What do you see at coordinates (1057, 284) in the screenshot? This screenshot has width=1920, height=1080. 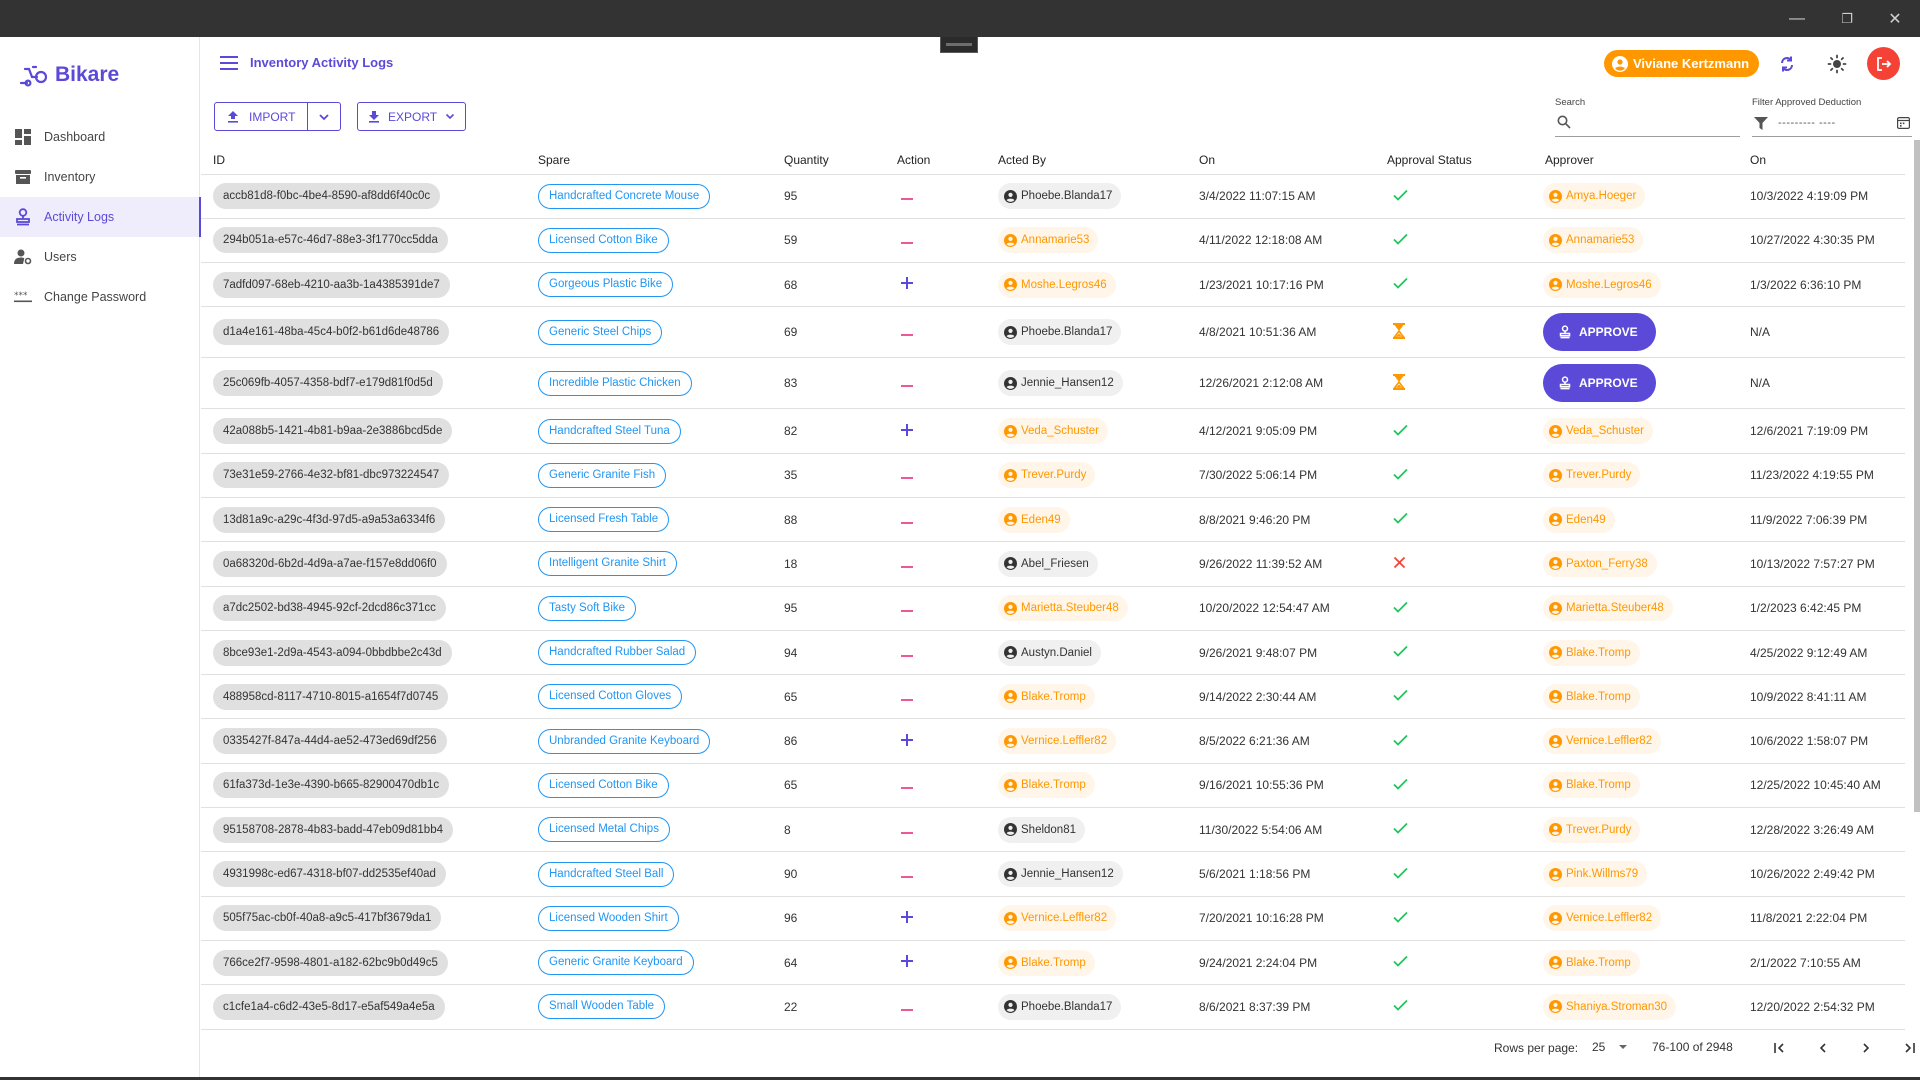 I see `acted-by-chip: Moshe.Legros46` at bounding box center [1057, 284].